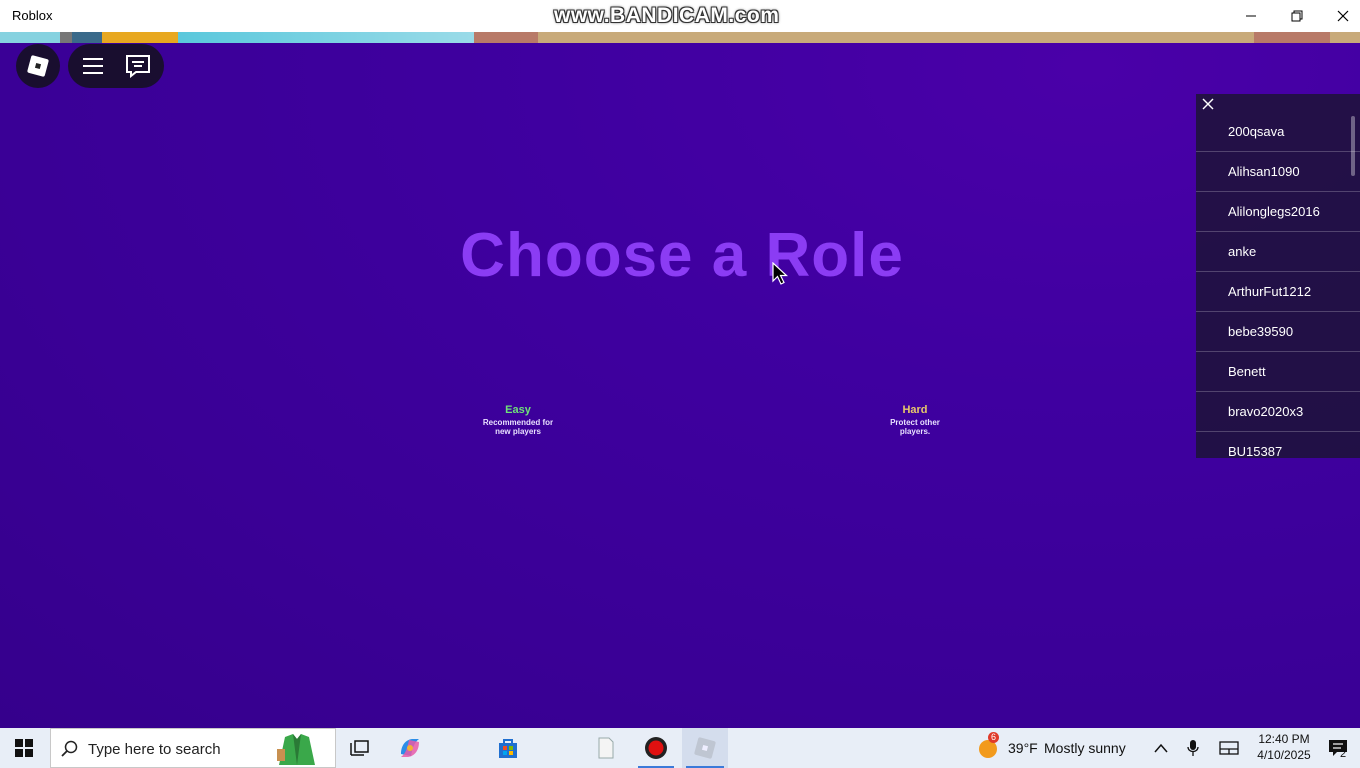  I want to click on close-window-button, so click(1340, 16).